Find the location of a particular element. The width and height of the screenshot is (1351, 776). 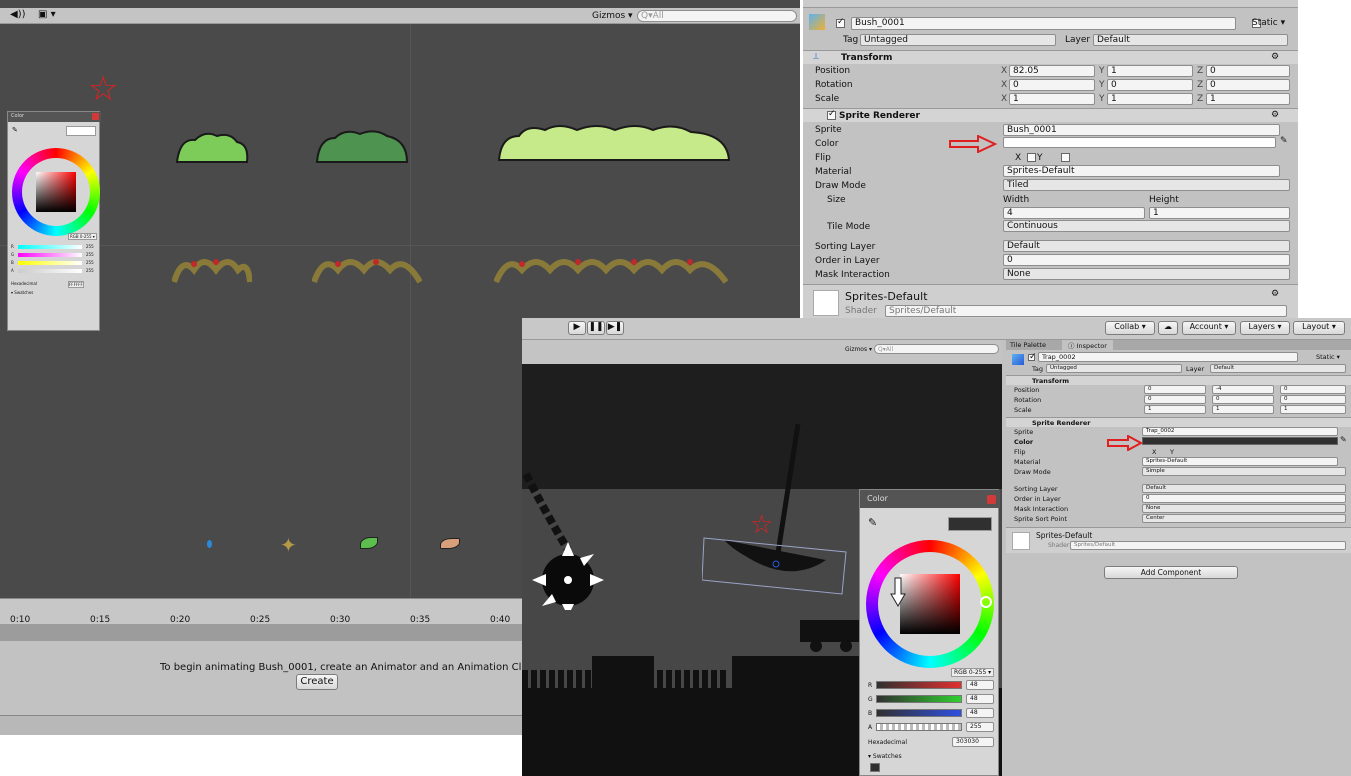

collab-button: Collab ▾ is located at coordinates (1130, 328).